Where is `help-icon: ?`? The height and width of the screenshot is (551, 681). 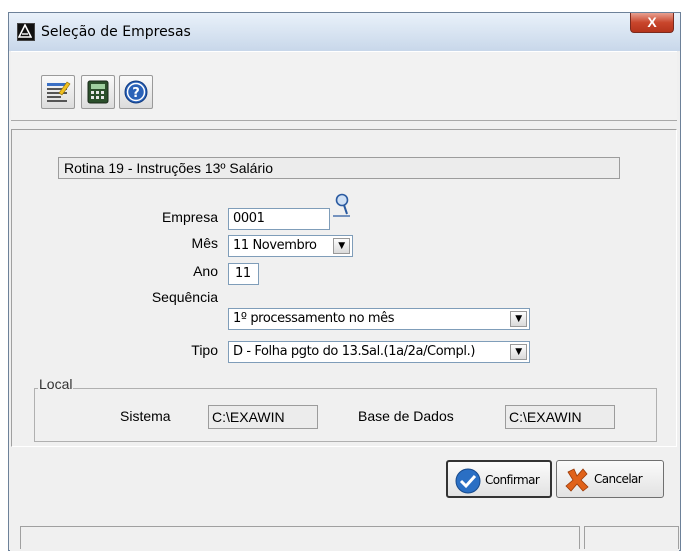 help-icon: ? is located at coordinates (136, 92).